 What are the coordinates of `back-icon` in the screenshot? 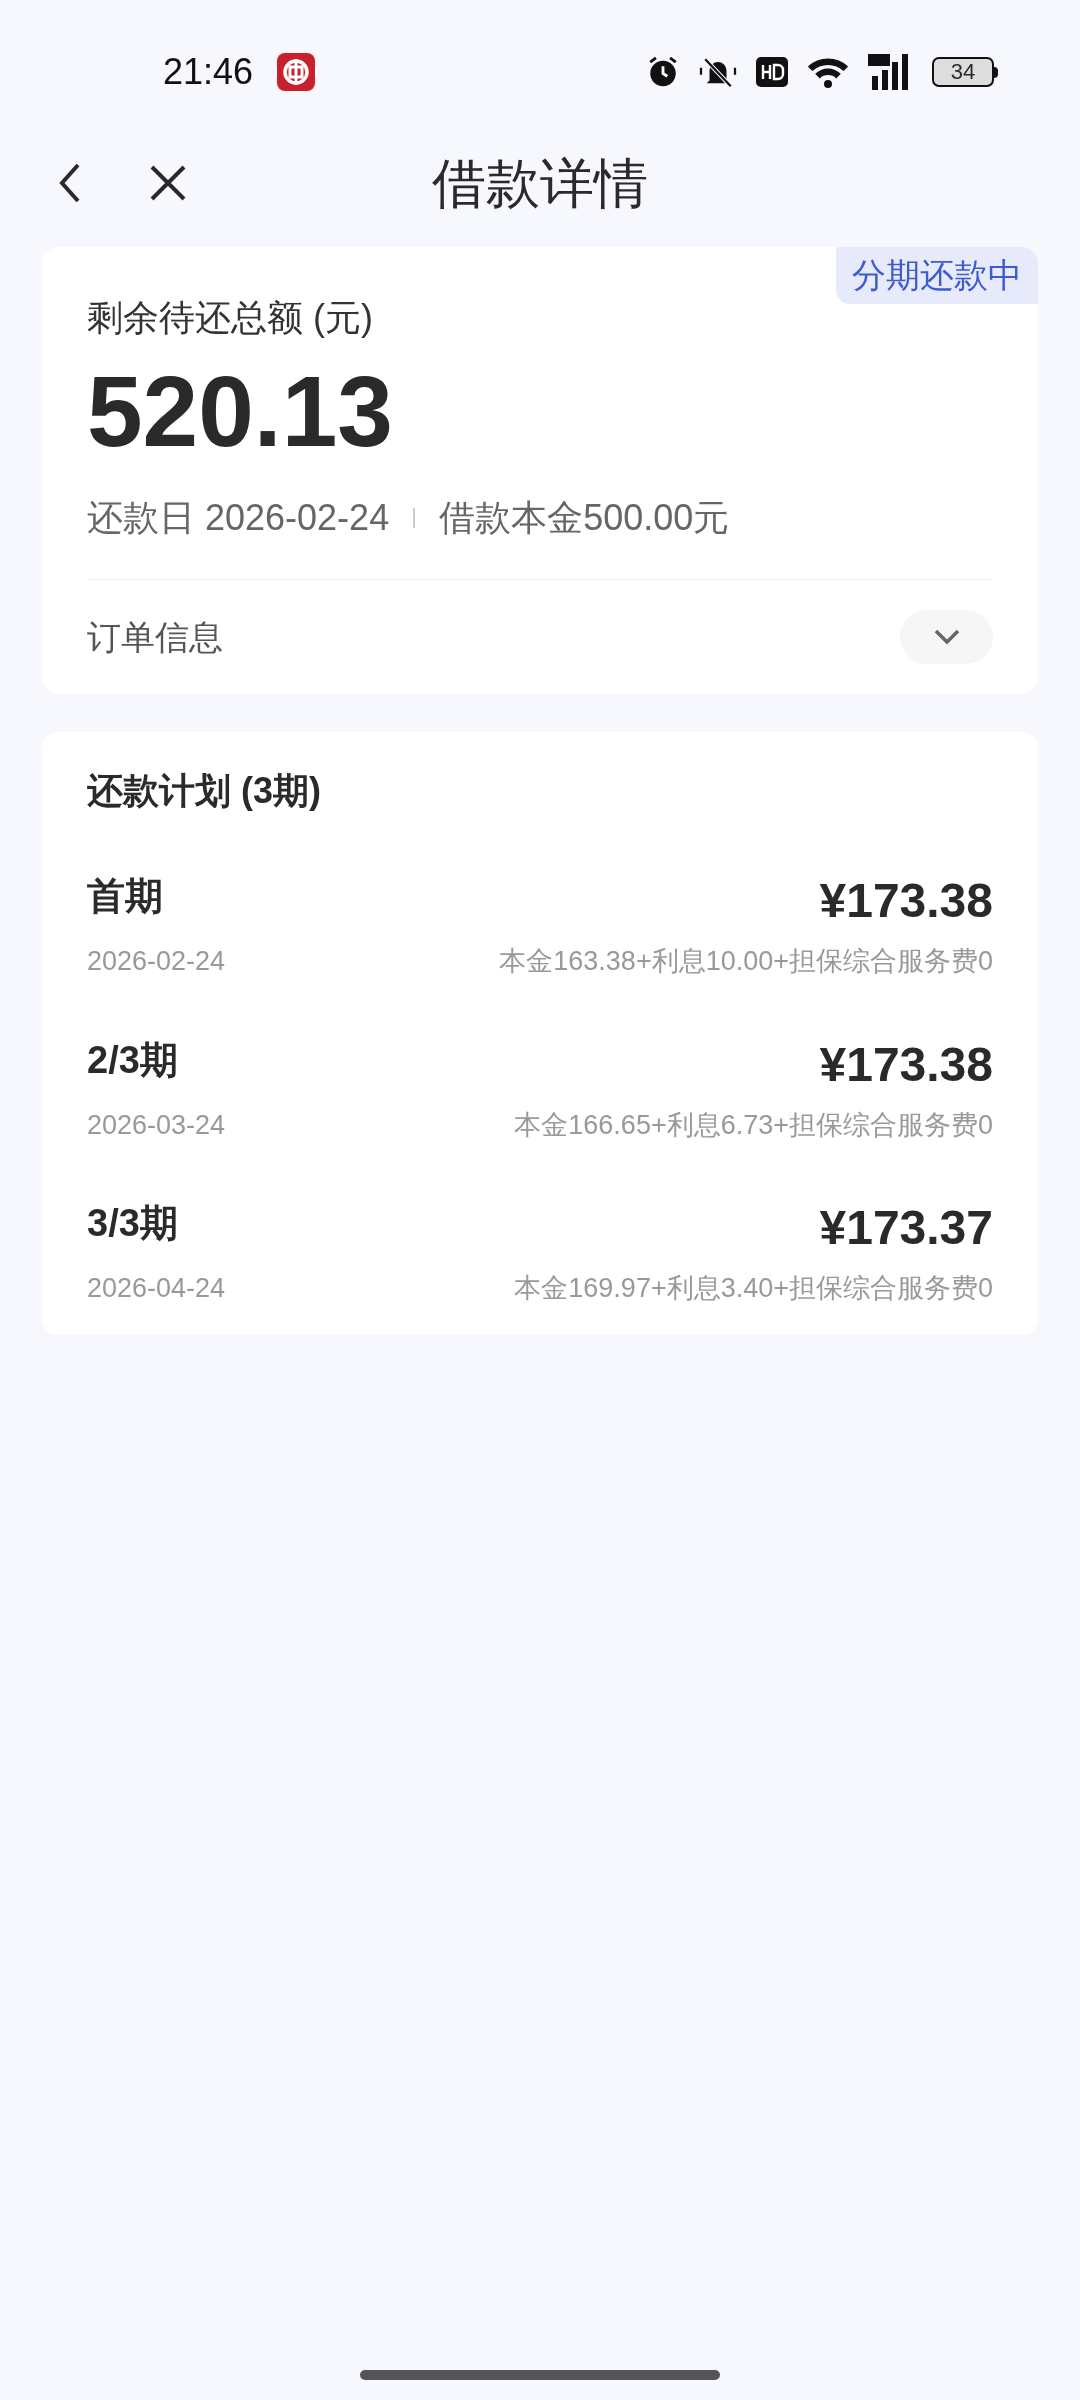 It's located at (70, 183).